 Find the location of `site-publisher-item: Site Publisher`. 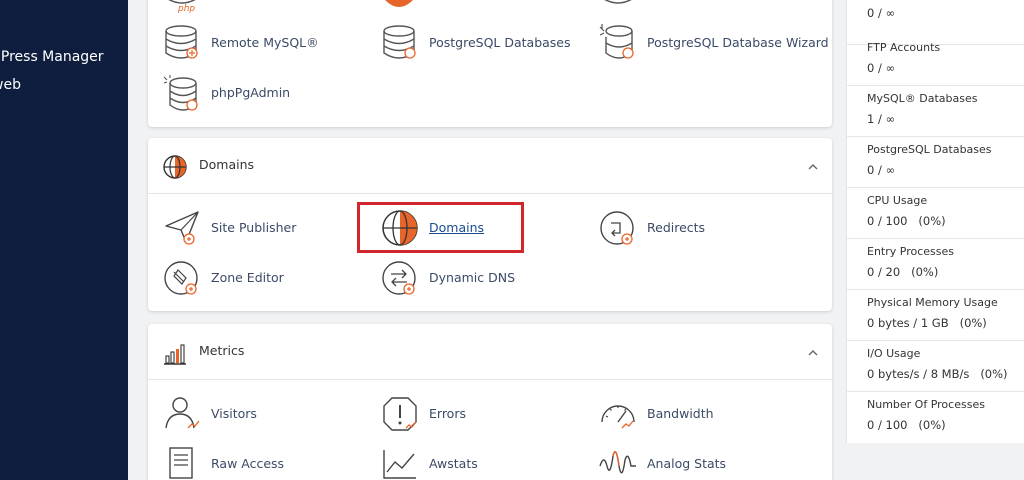

site-publisher-item: Site Publisher is located at coordinates (262, 228).